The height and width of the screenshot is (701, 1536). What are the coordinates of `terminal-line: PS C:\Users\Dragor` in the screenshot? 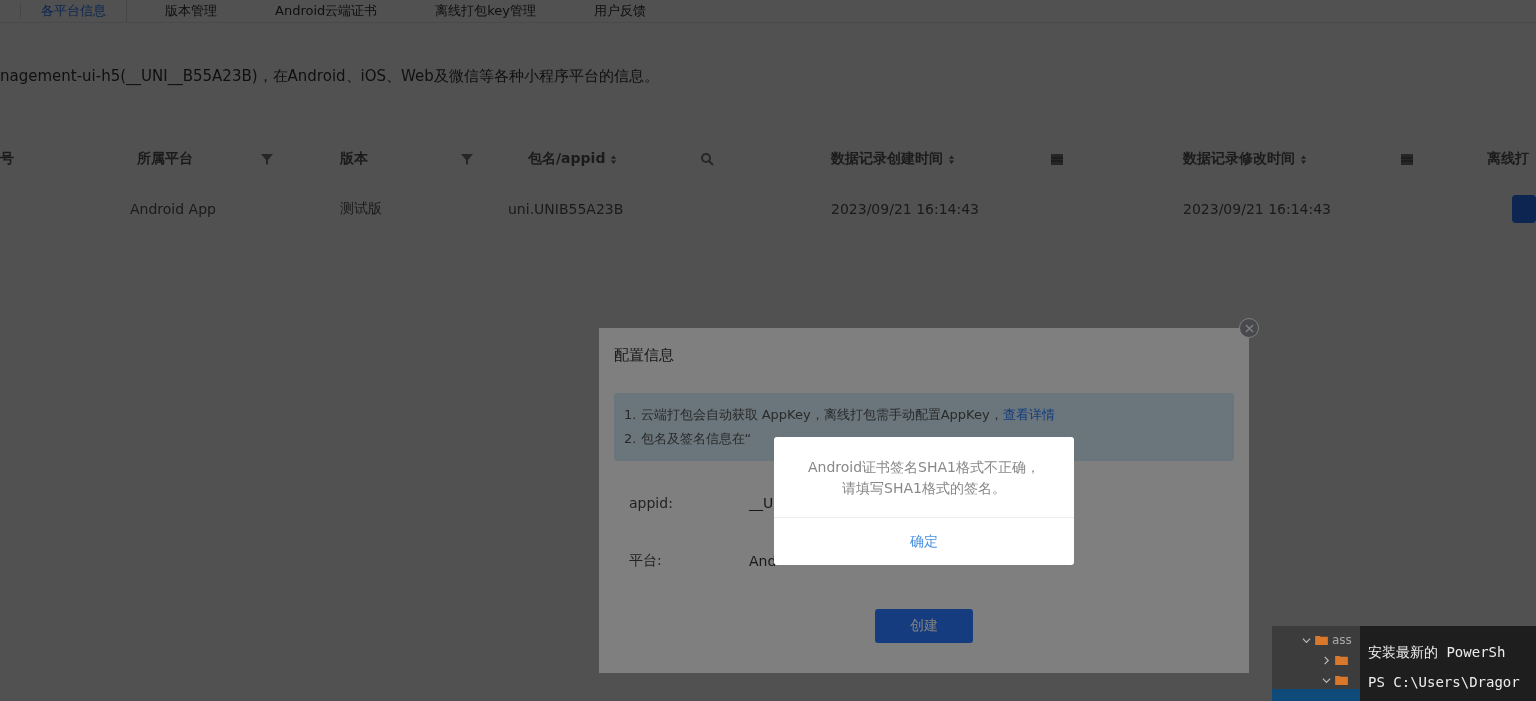 It's located at (1444, 683).